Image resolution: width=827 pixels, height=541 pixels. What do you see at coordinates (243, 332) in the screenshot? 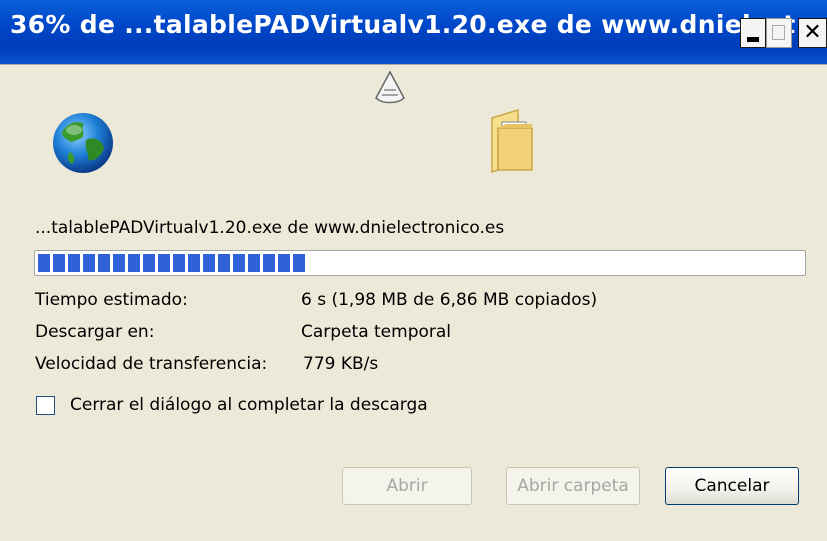
I see `destination-row: Descargar en: Carpeta temporal` at bounding box center [243, 332].